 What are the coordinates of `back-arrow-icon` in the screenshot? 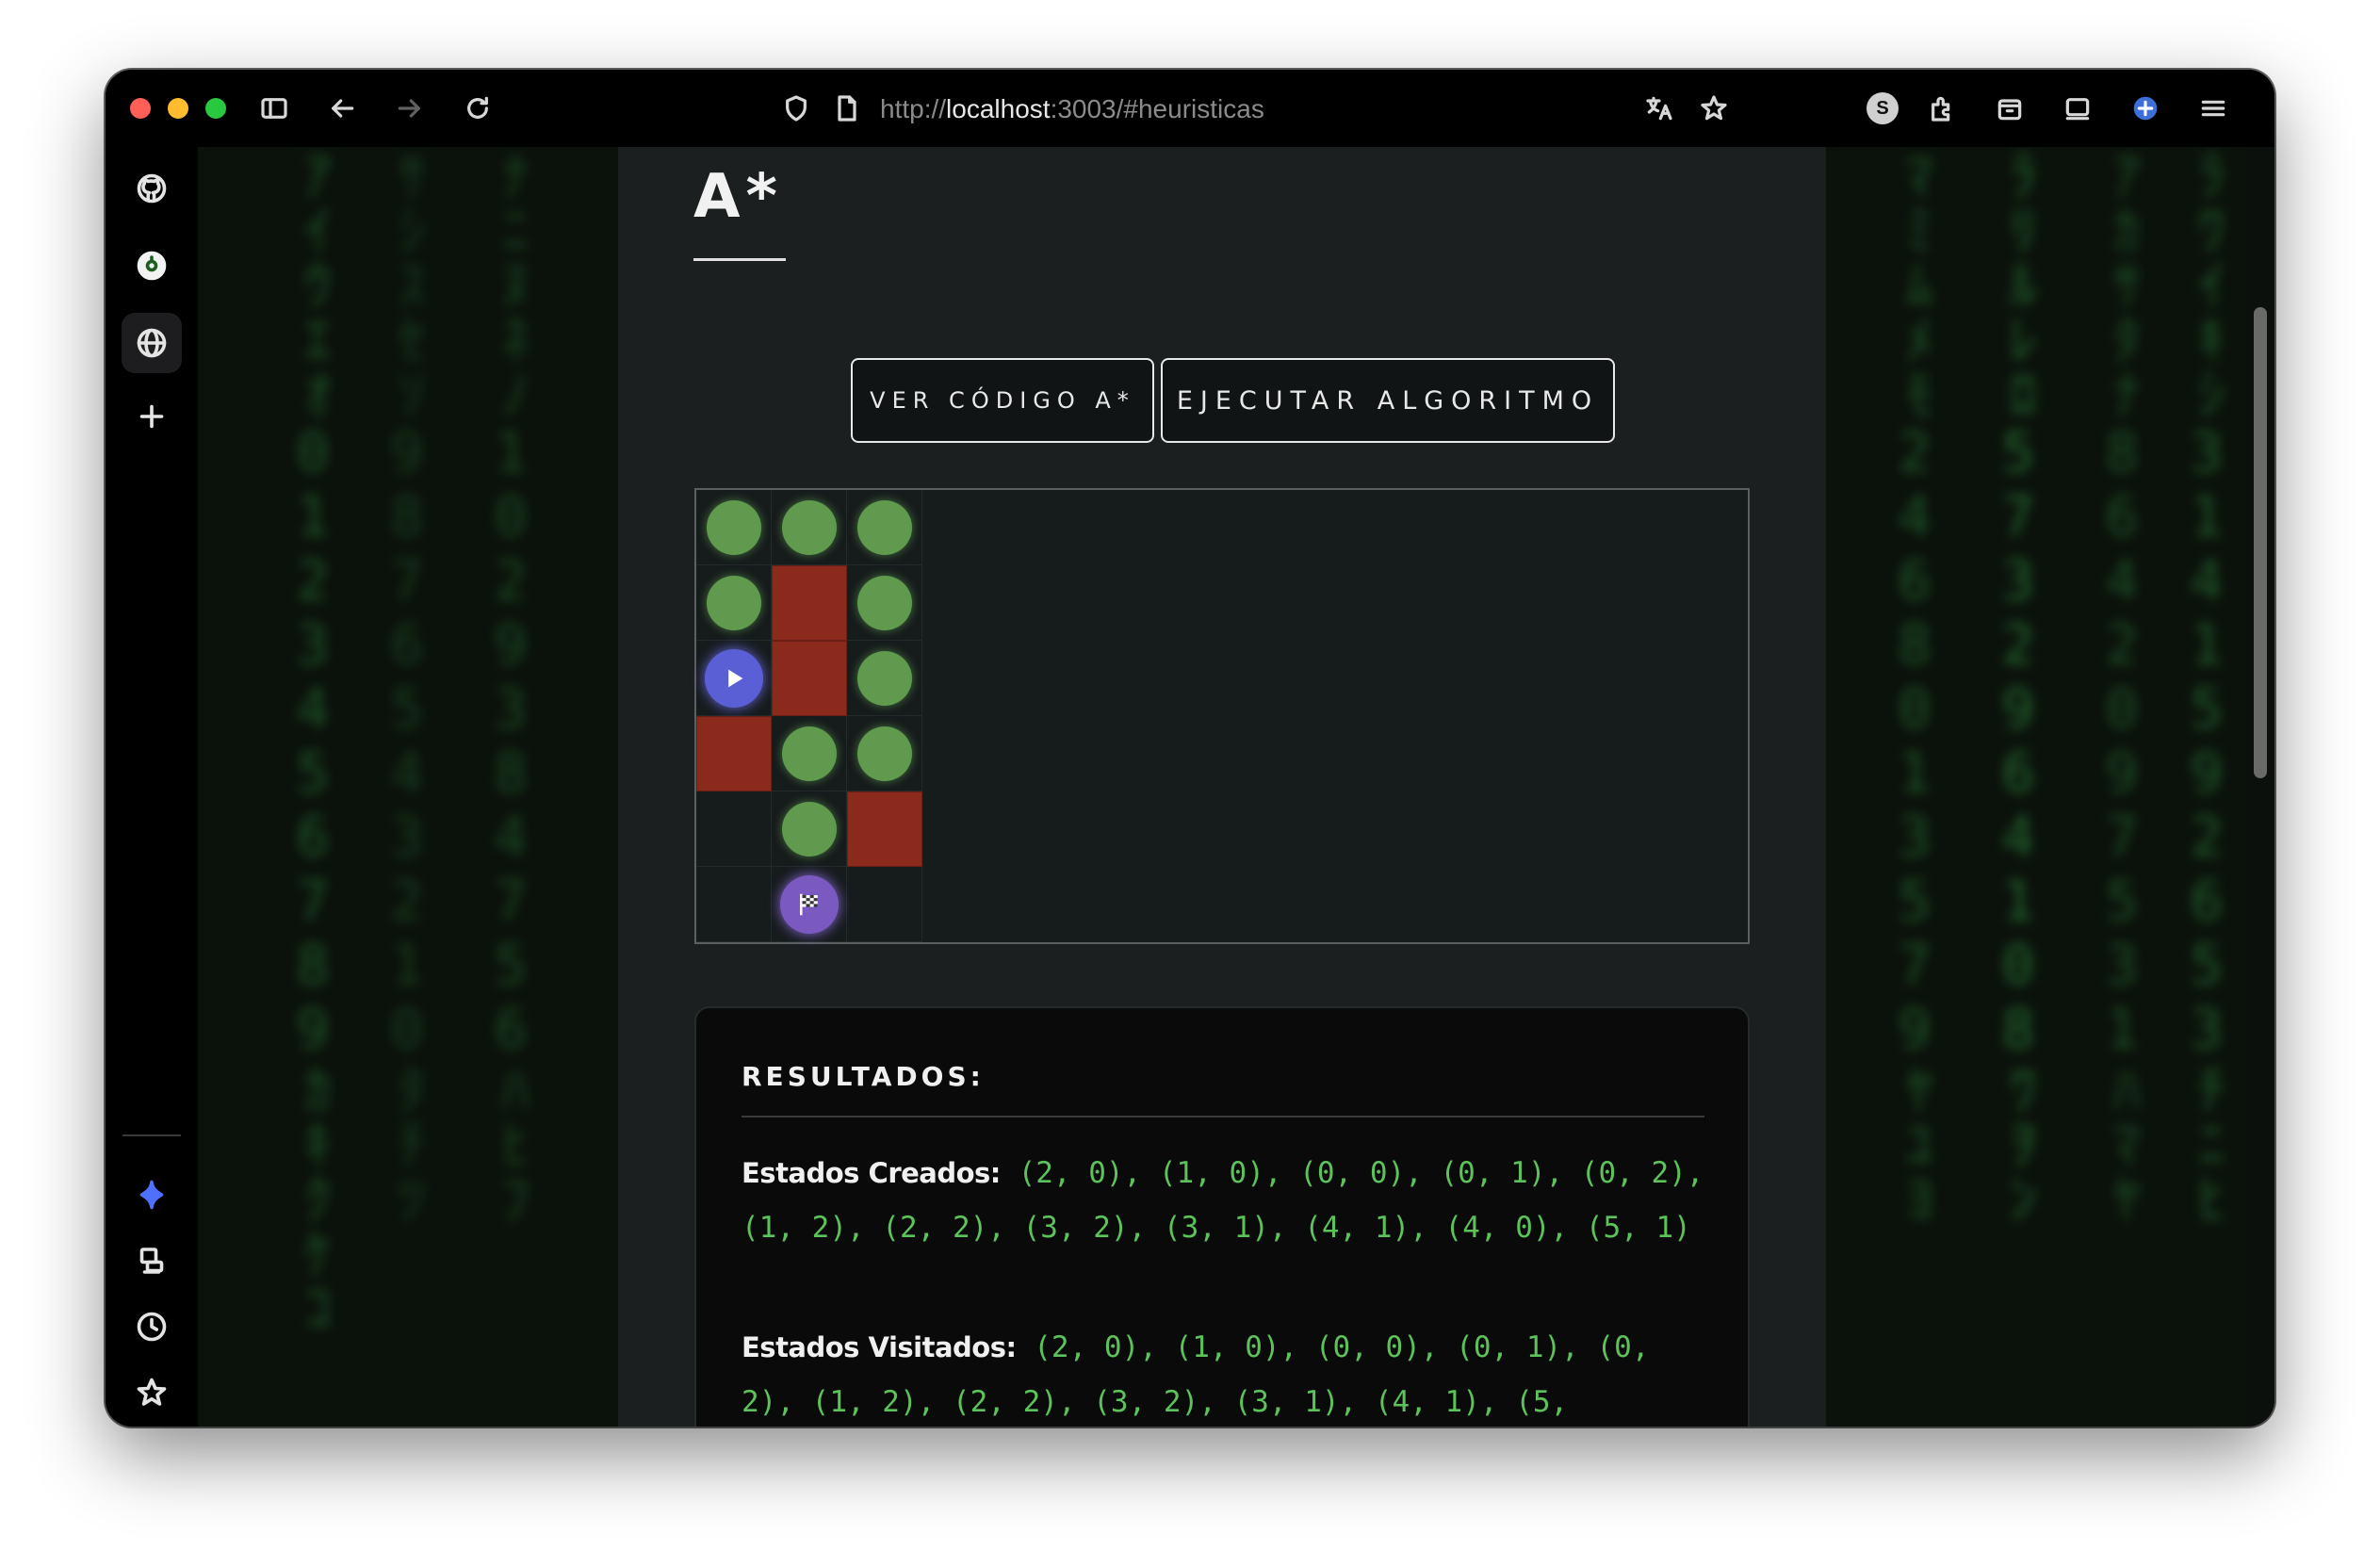 It's located at (342, 108).